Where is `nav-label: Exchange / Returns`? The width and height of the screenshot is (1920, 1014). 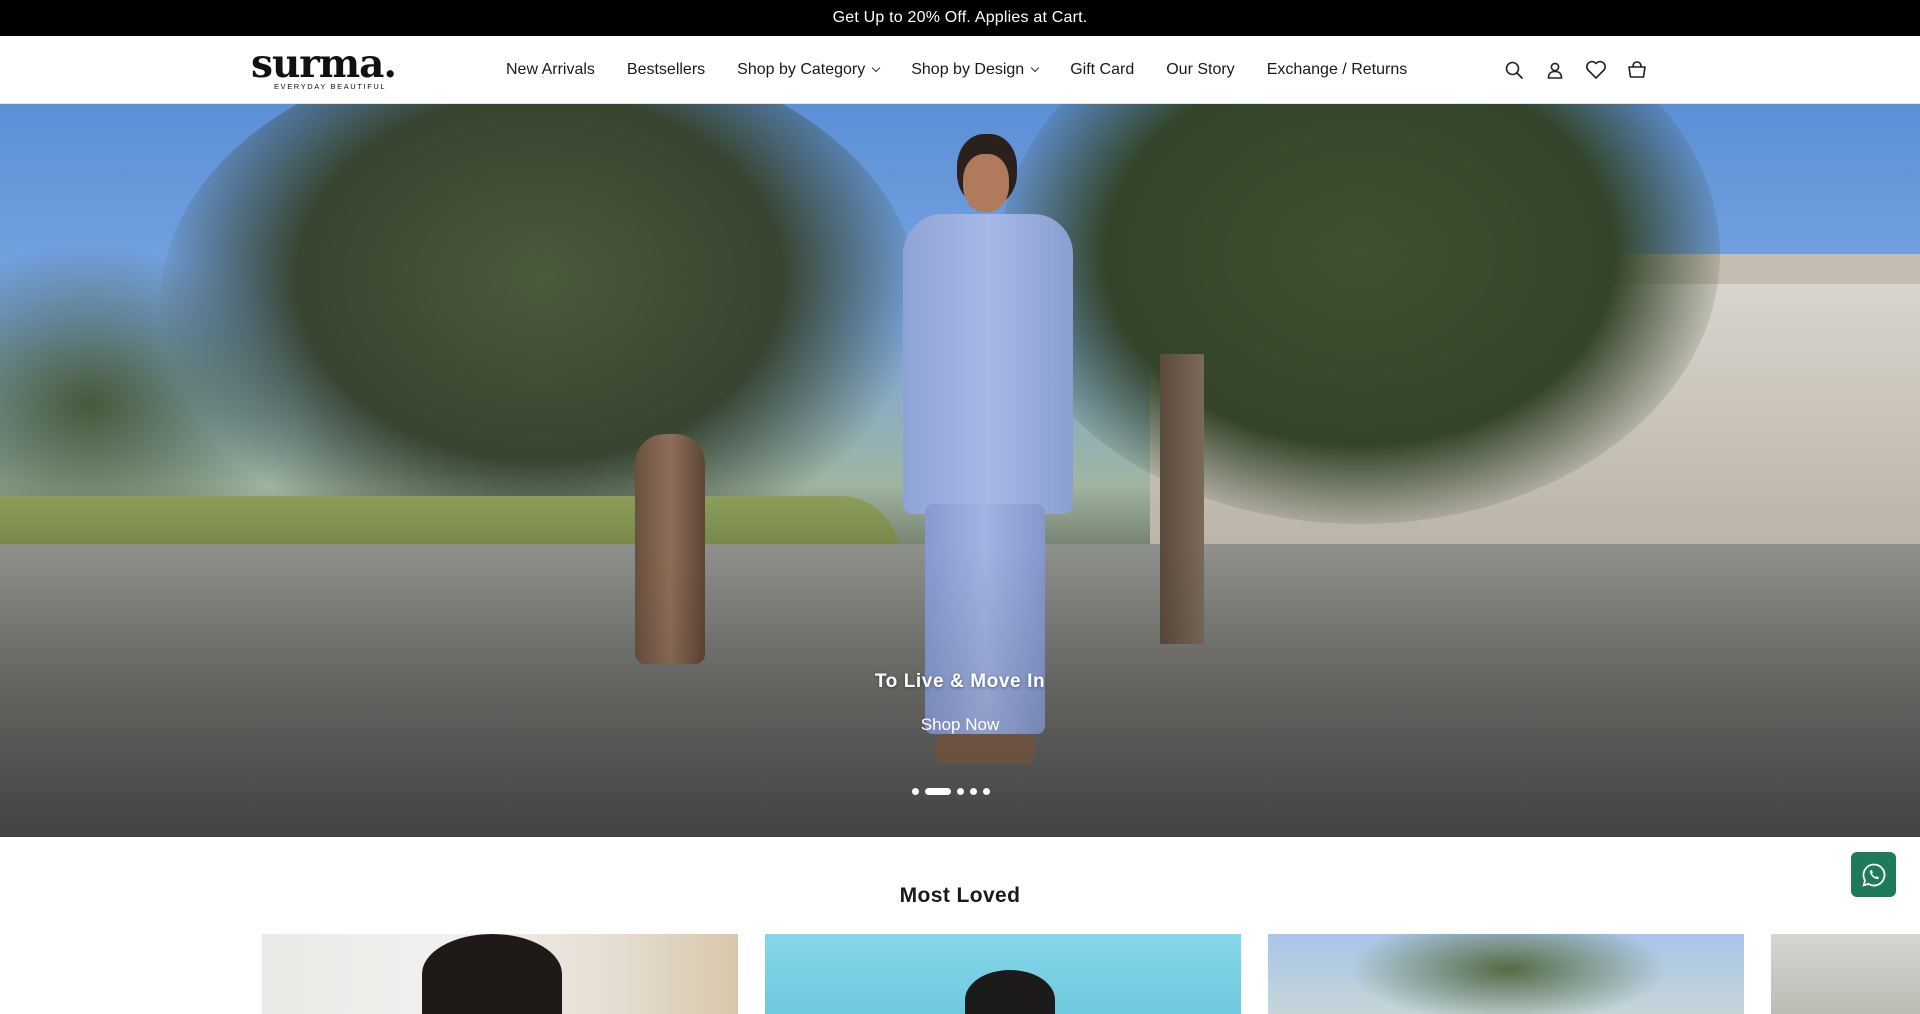 nav-label: Exchange / Returns is located at coordinates (1337, 69).